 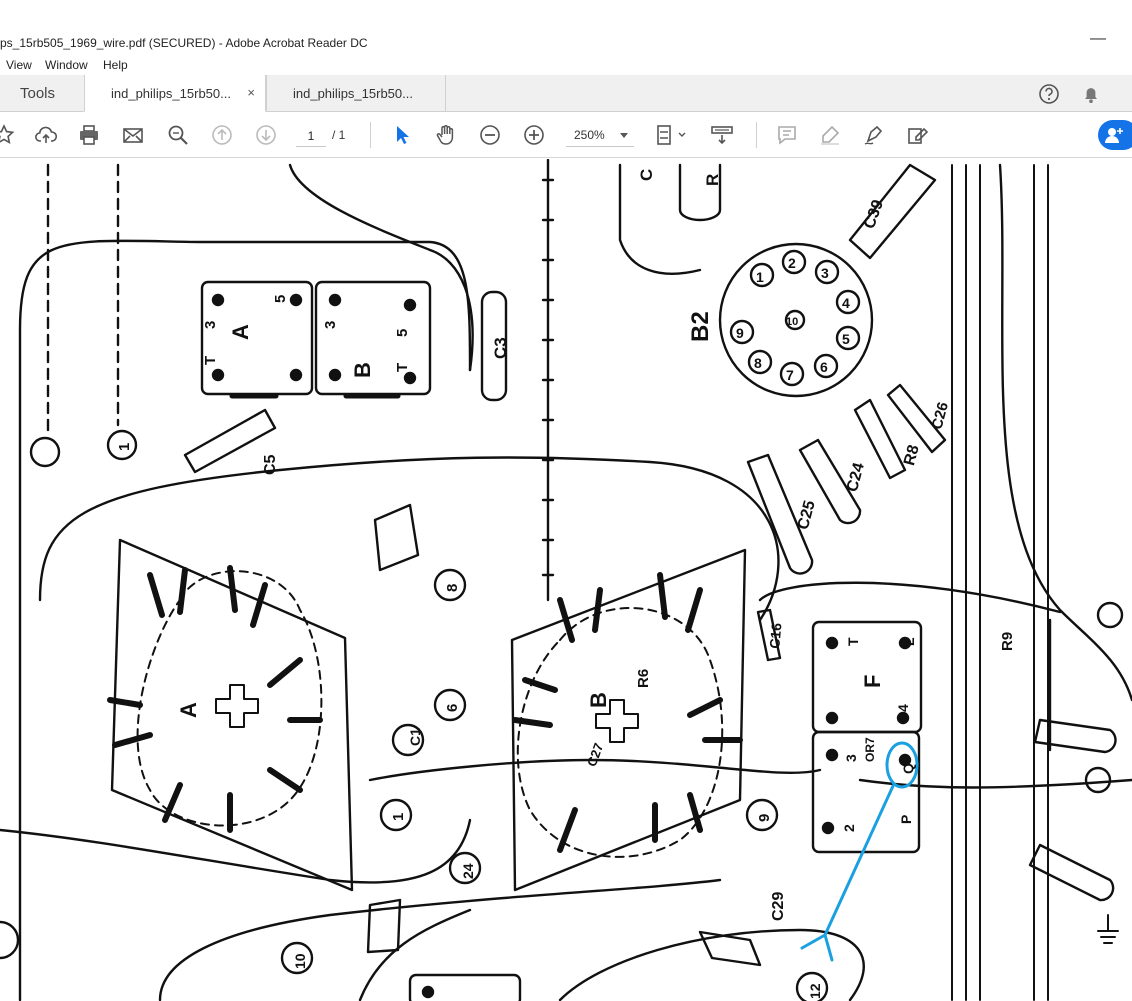 I want to click on tab-document-1: ind_philips_15rb50... ×, so click(x=175, y=93).